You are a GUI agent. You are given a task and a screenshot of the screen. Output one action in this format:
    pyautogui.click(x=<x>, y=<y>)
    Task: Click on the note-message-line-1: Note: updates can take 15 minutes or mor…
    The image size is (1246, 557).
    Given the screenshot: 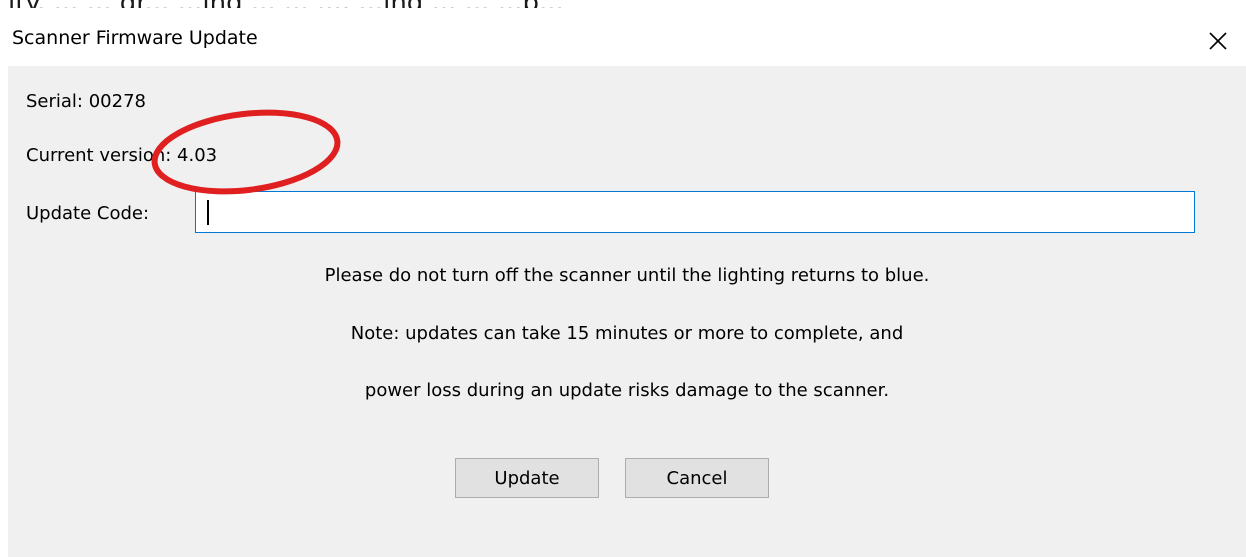 What is the action you would take?
    pyautogui.click(x=627, y=333)
    